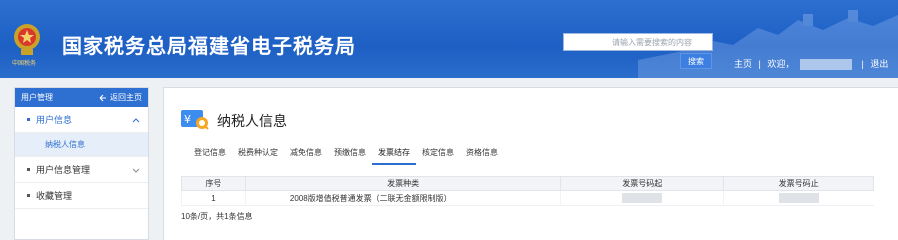  Describe the element at coordinates (81, 145) in the screenshot. I see `sidebar-subitem-taxpayer-info: 纳税人信息` at that location.